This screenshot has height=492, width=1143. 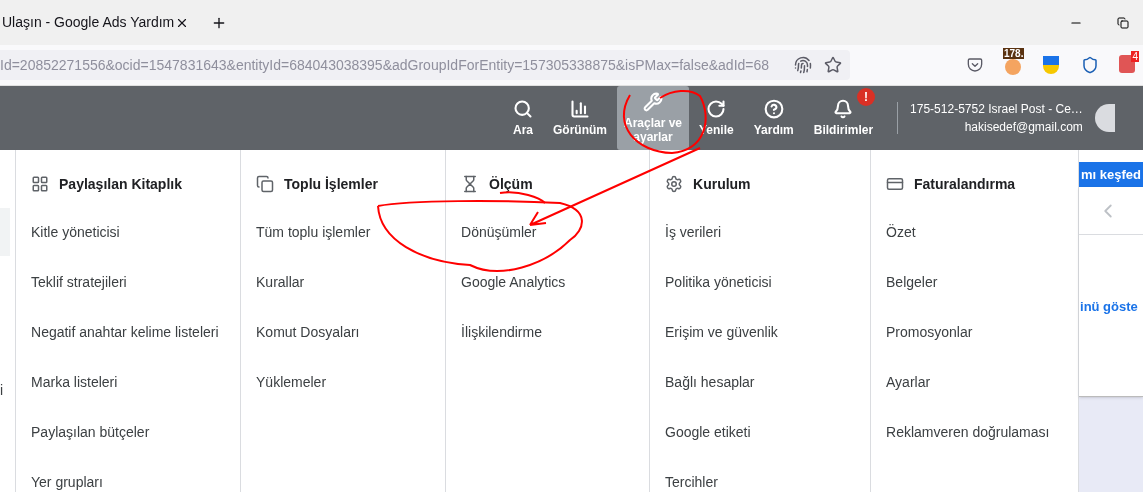 I want to click on menu-item: Yer grupları, so click(x=67, y=482).